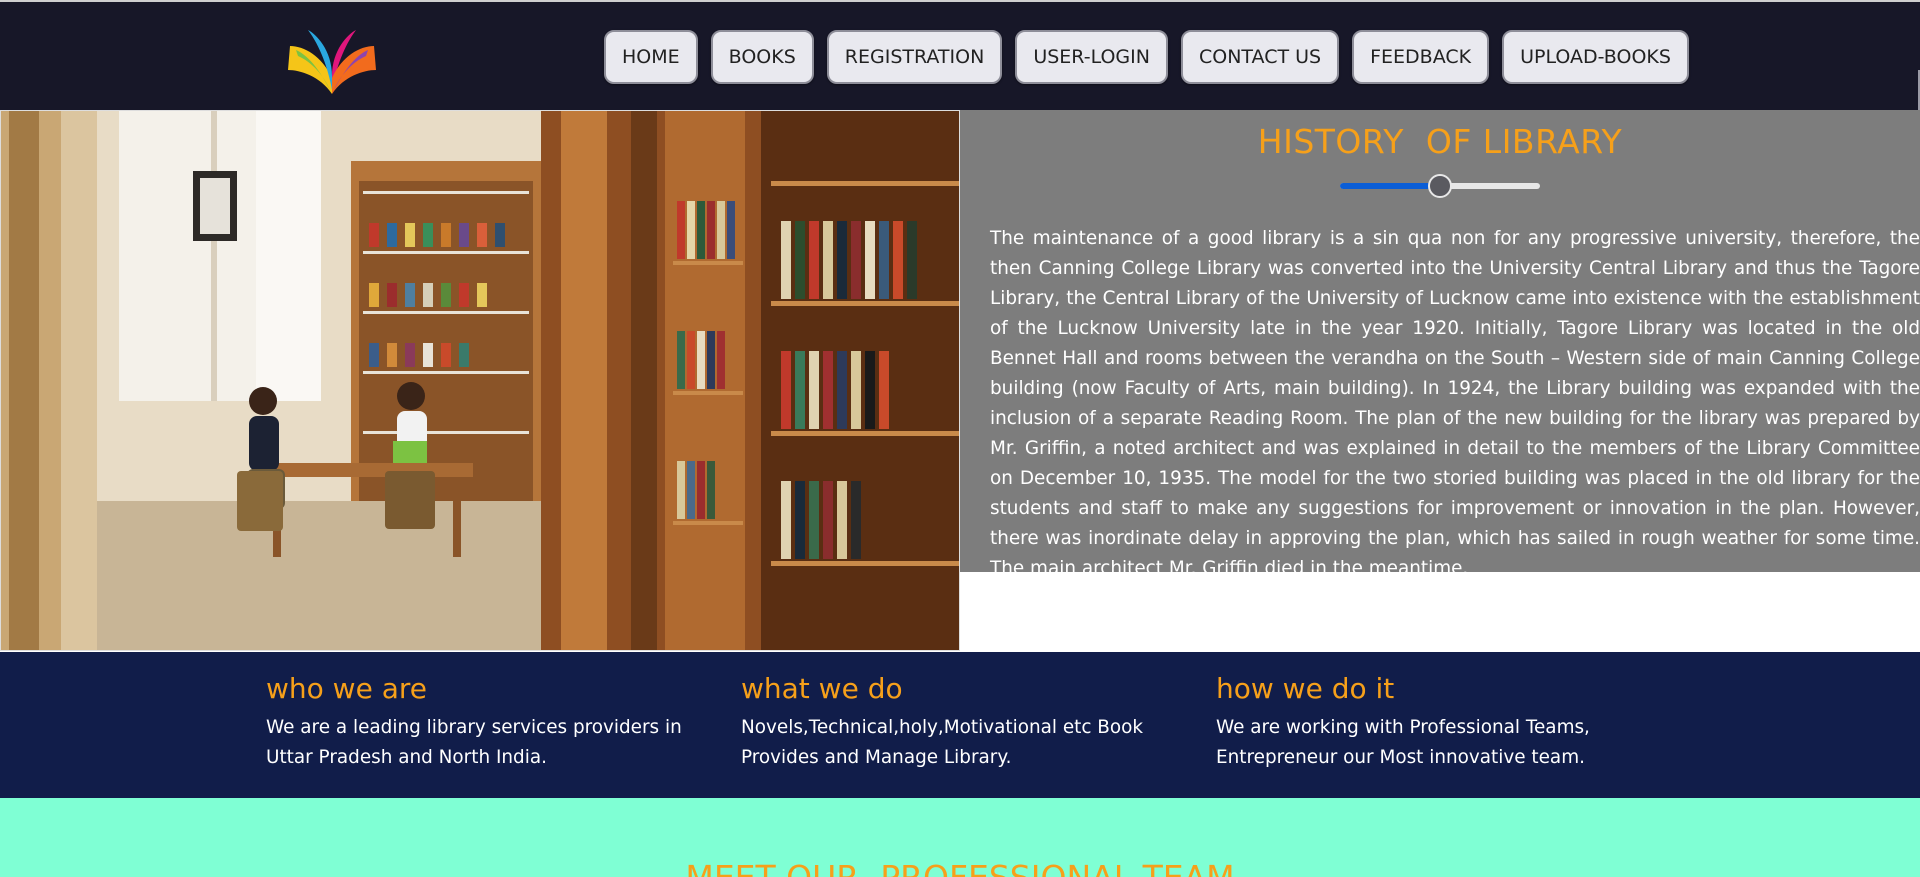 The image size is (1920, 877). Describe the element at coordinates (822, 688) in the screenshot. I see `what-we-do-heading: what we do` at that location.